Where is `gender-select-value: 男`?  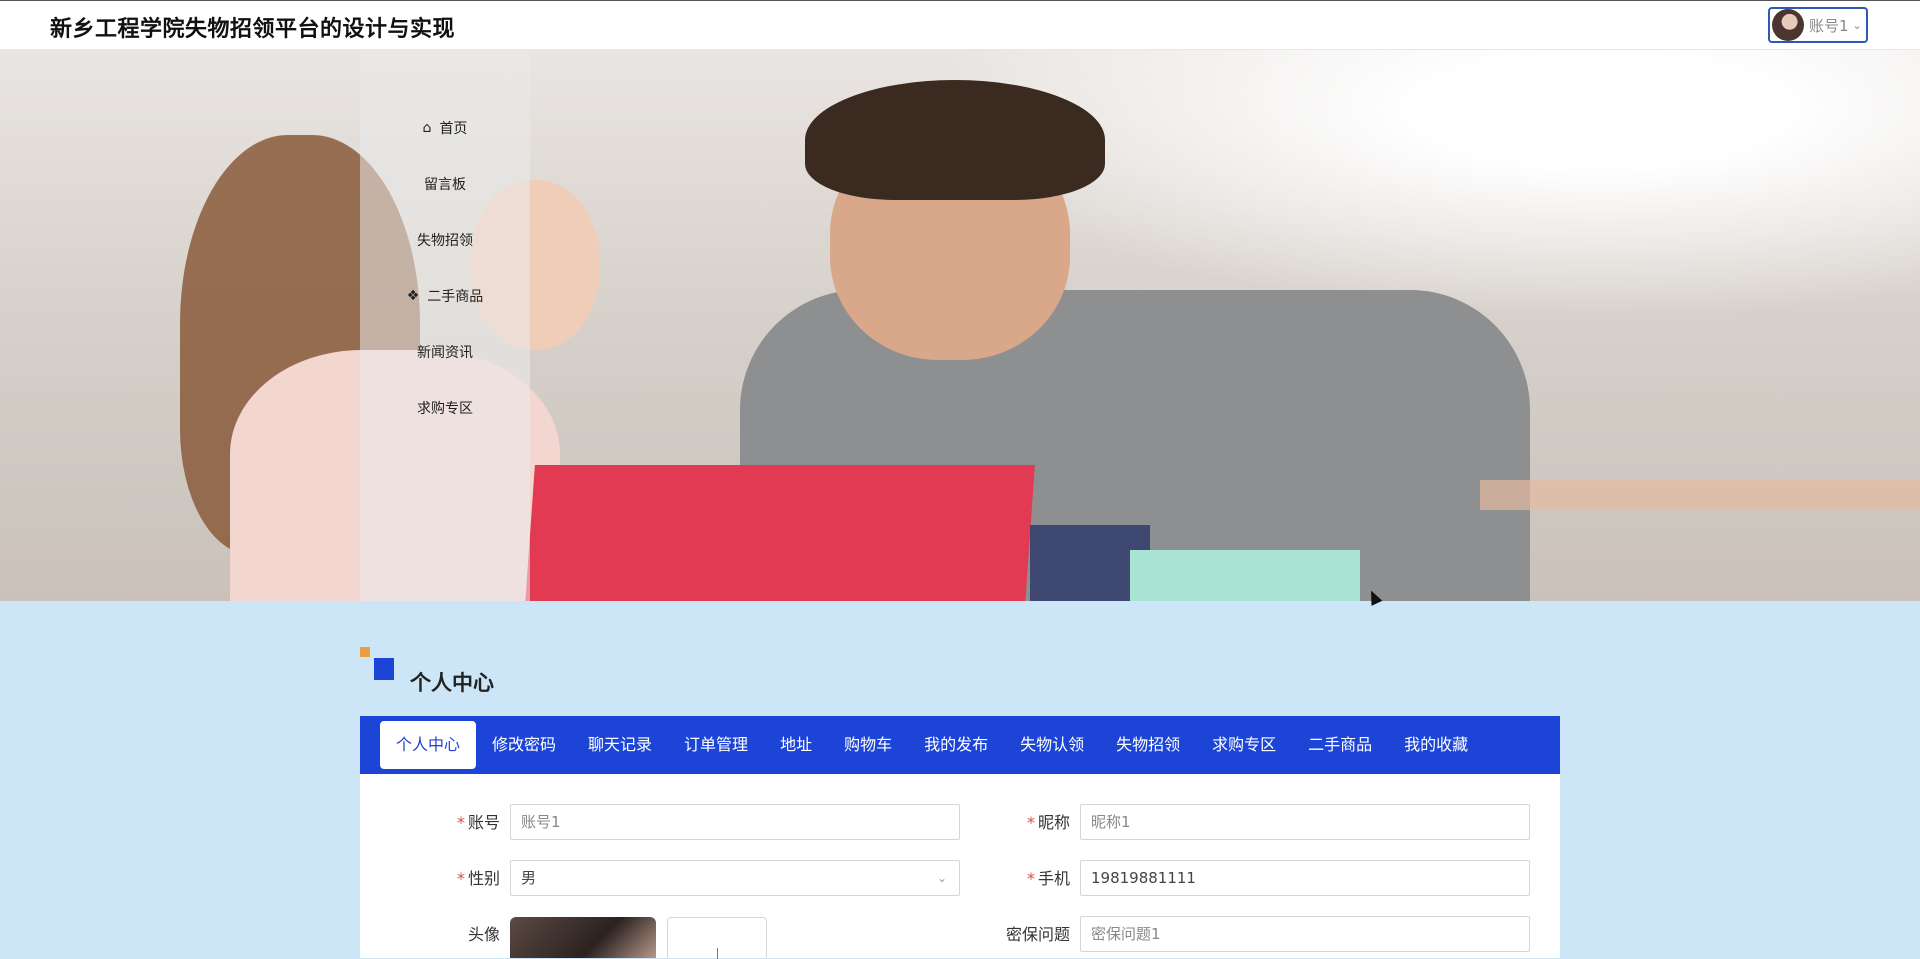
gender-select-value: 男 is located at coordinates (529, 878).